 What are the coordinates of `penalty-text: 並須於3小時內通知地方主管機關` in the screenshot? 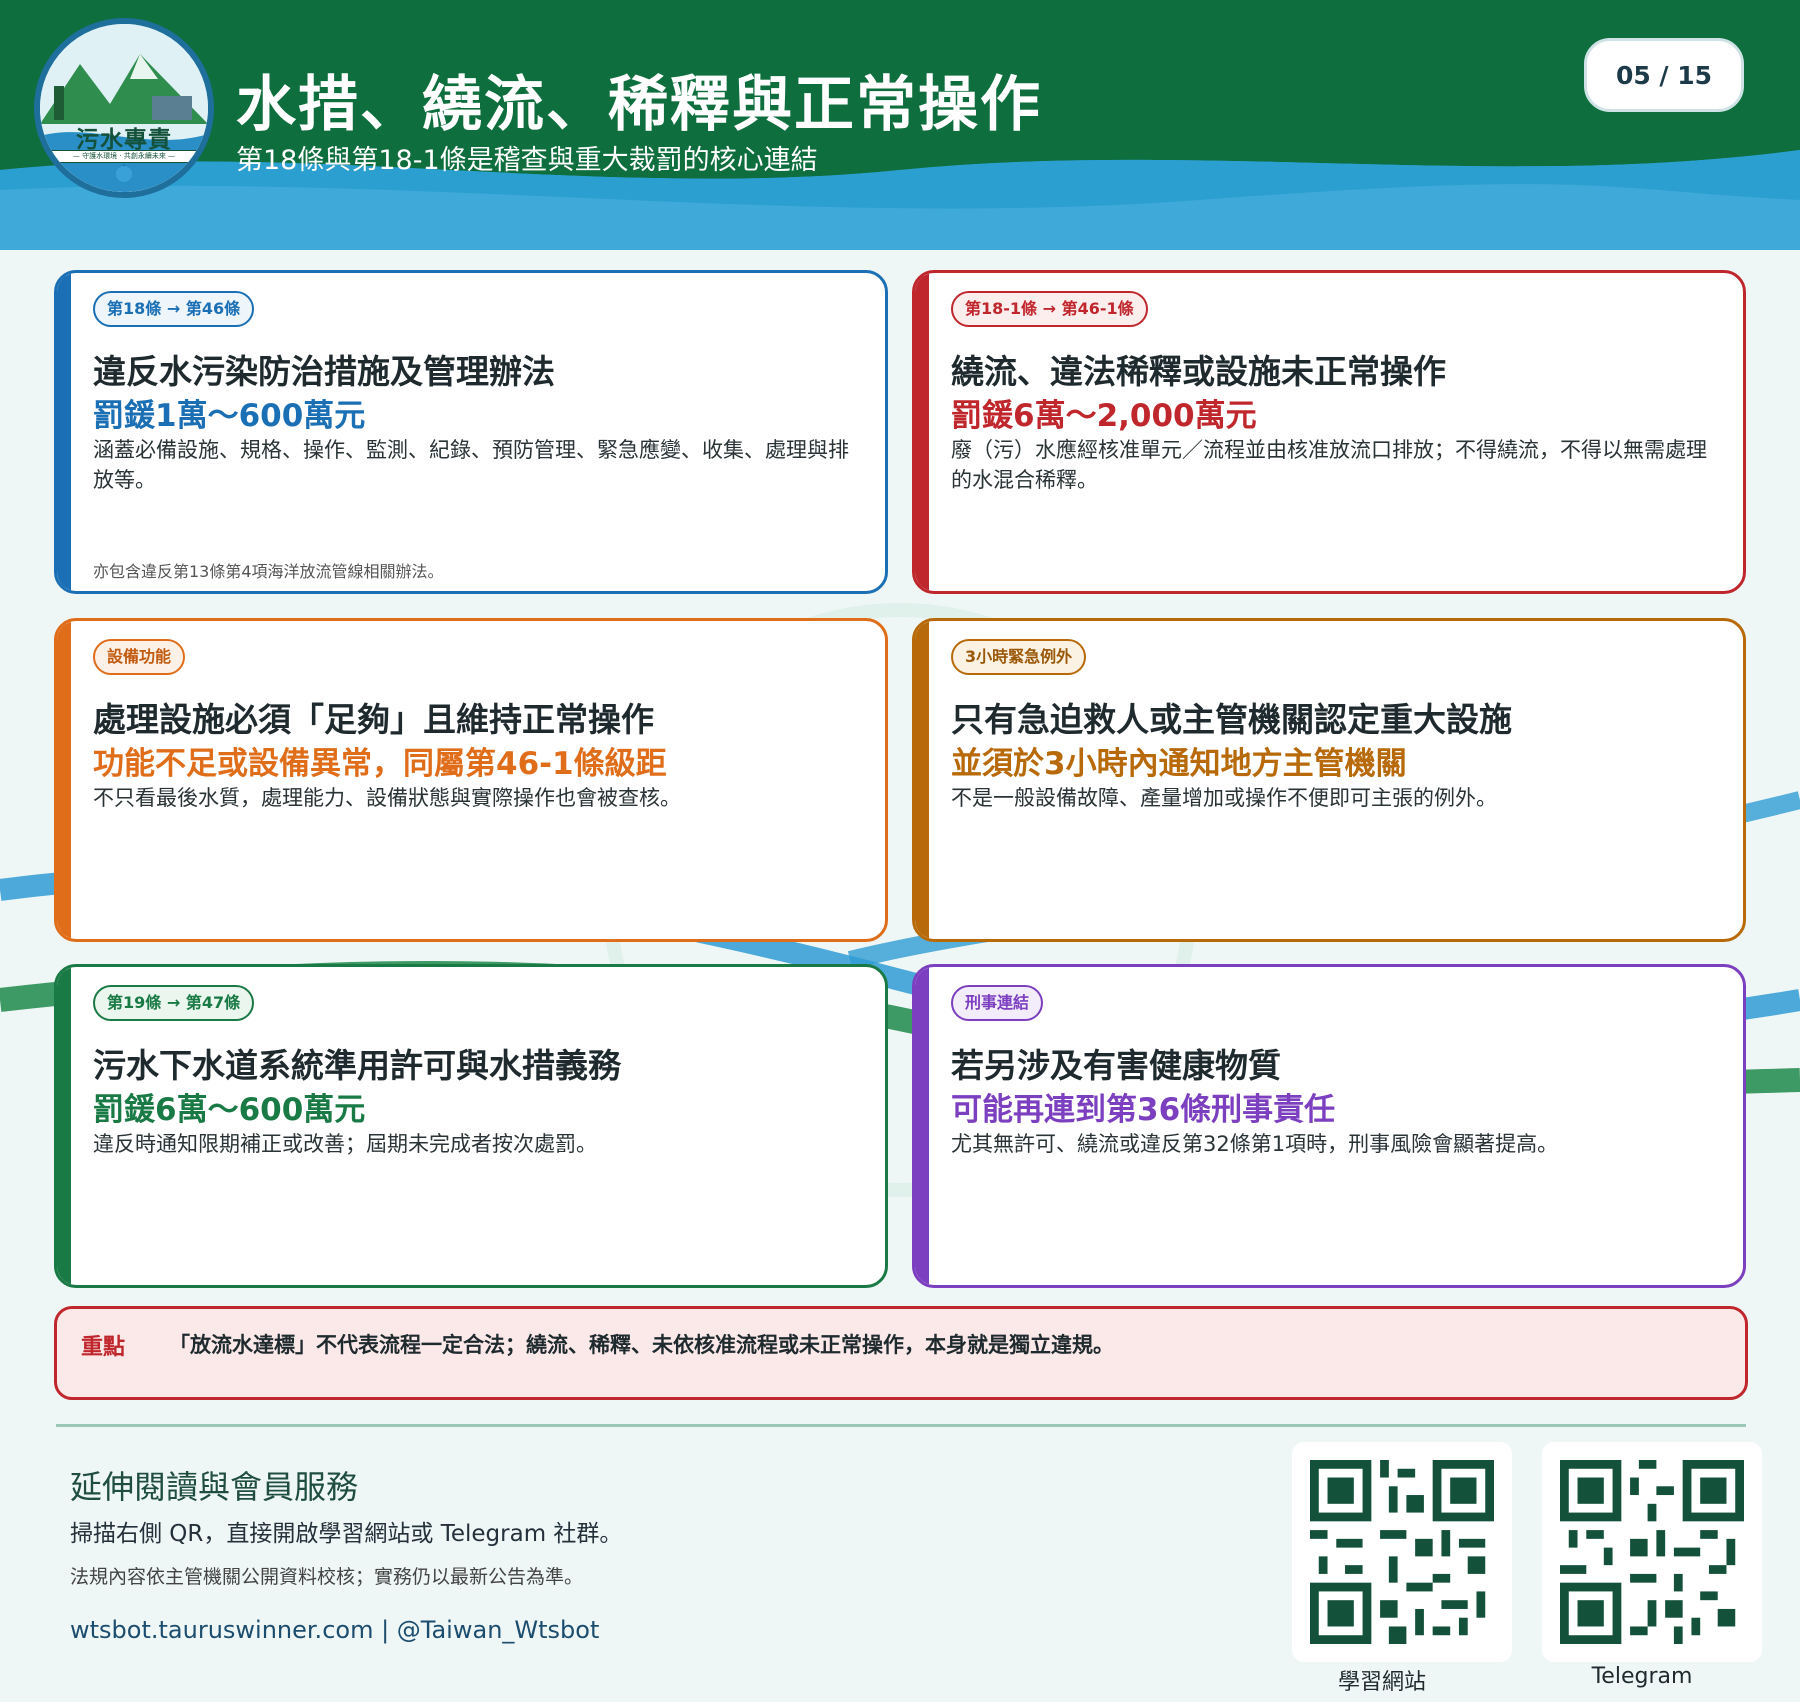 It's located at (1179, 764).